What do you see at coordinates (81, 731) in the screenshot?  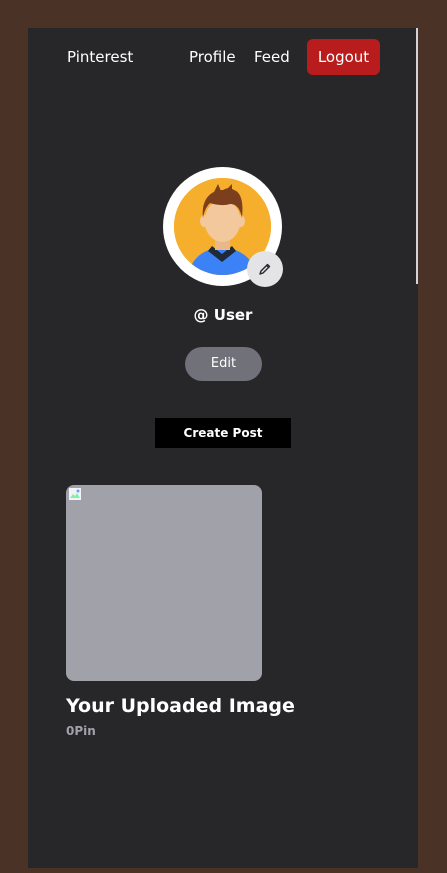 I see `post-pin-count: 0Pin` at bounding box center [81, 731].